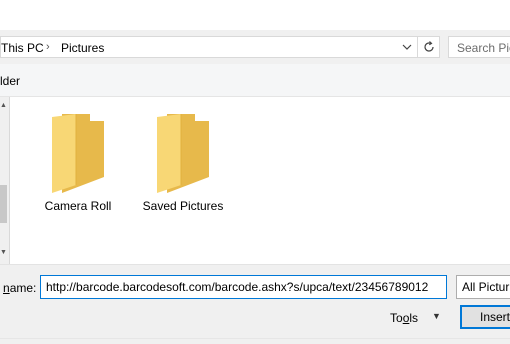 This screenshot has width=510, height=344. Describe the element at coordinates (3, 252) in the screenshot. I see `scroll-down-icon: ▼` at that location.